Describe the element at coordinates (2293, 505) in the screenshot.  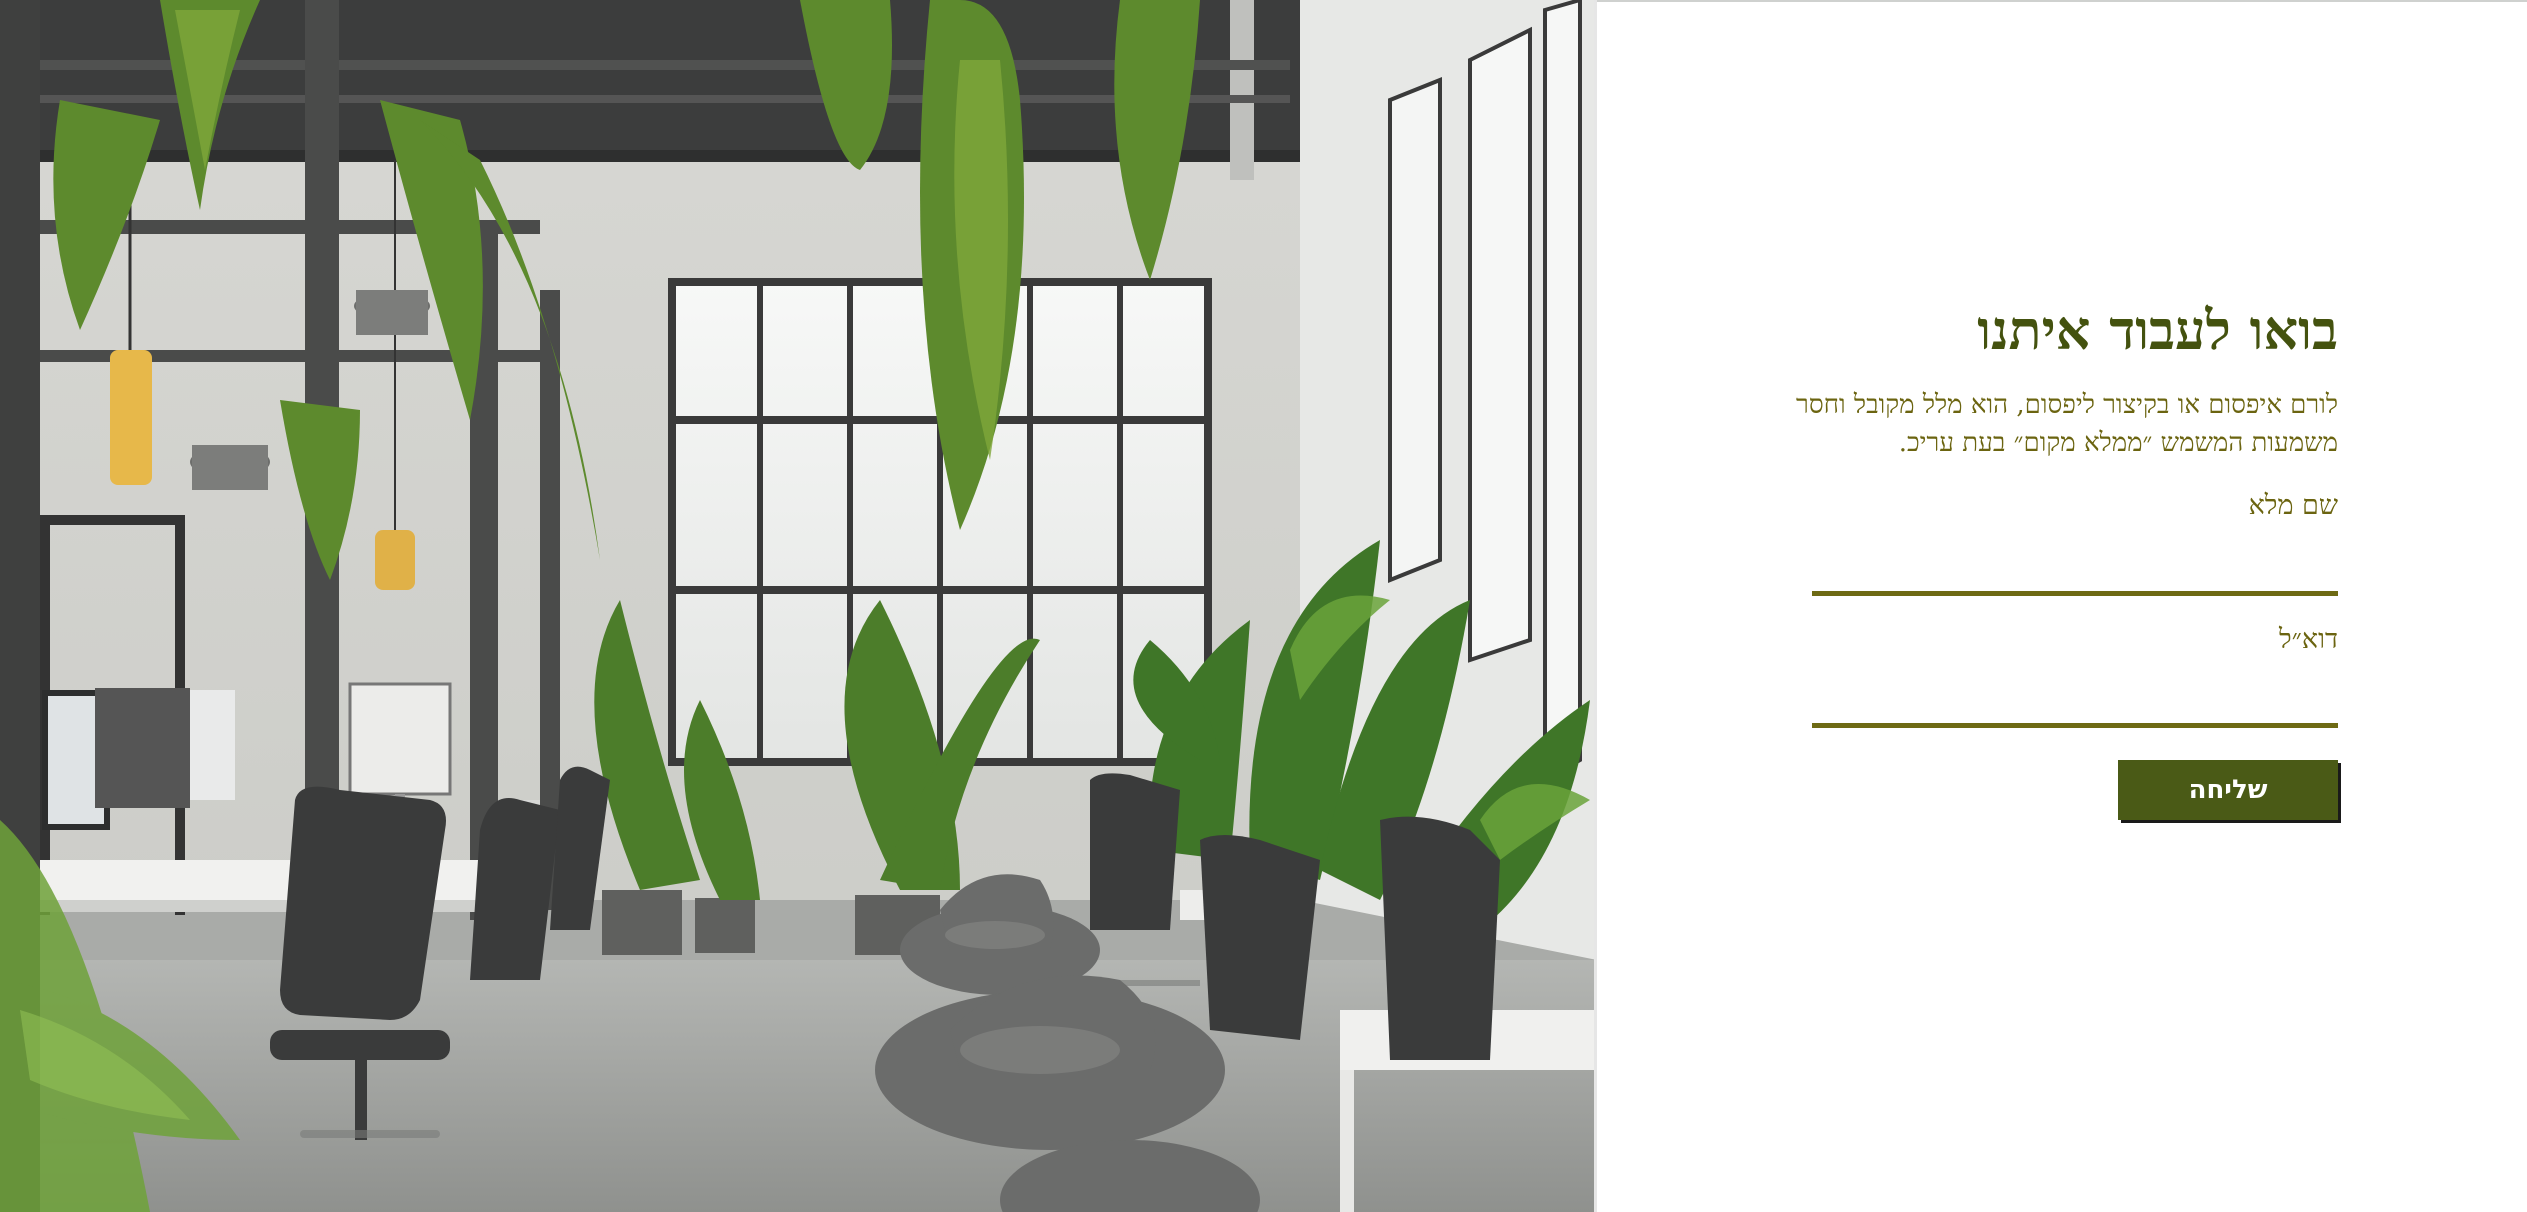
I see `full-name-label: שם מלא` at that location.